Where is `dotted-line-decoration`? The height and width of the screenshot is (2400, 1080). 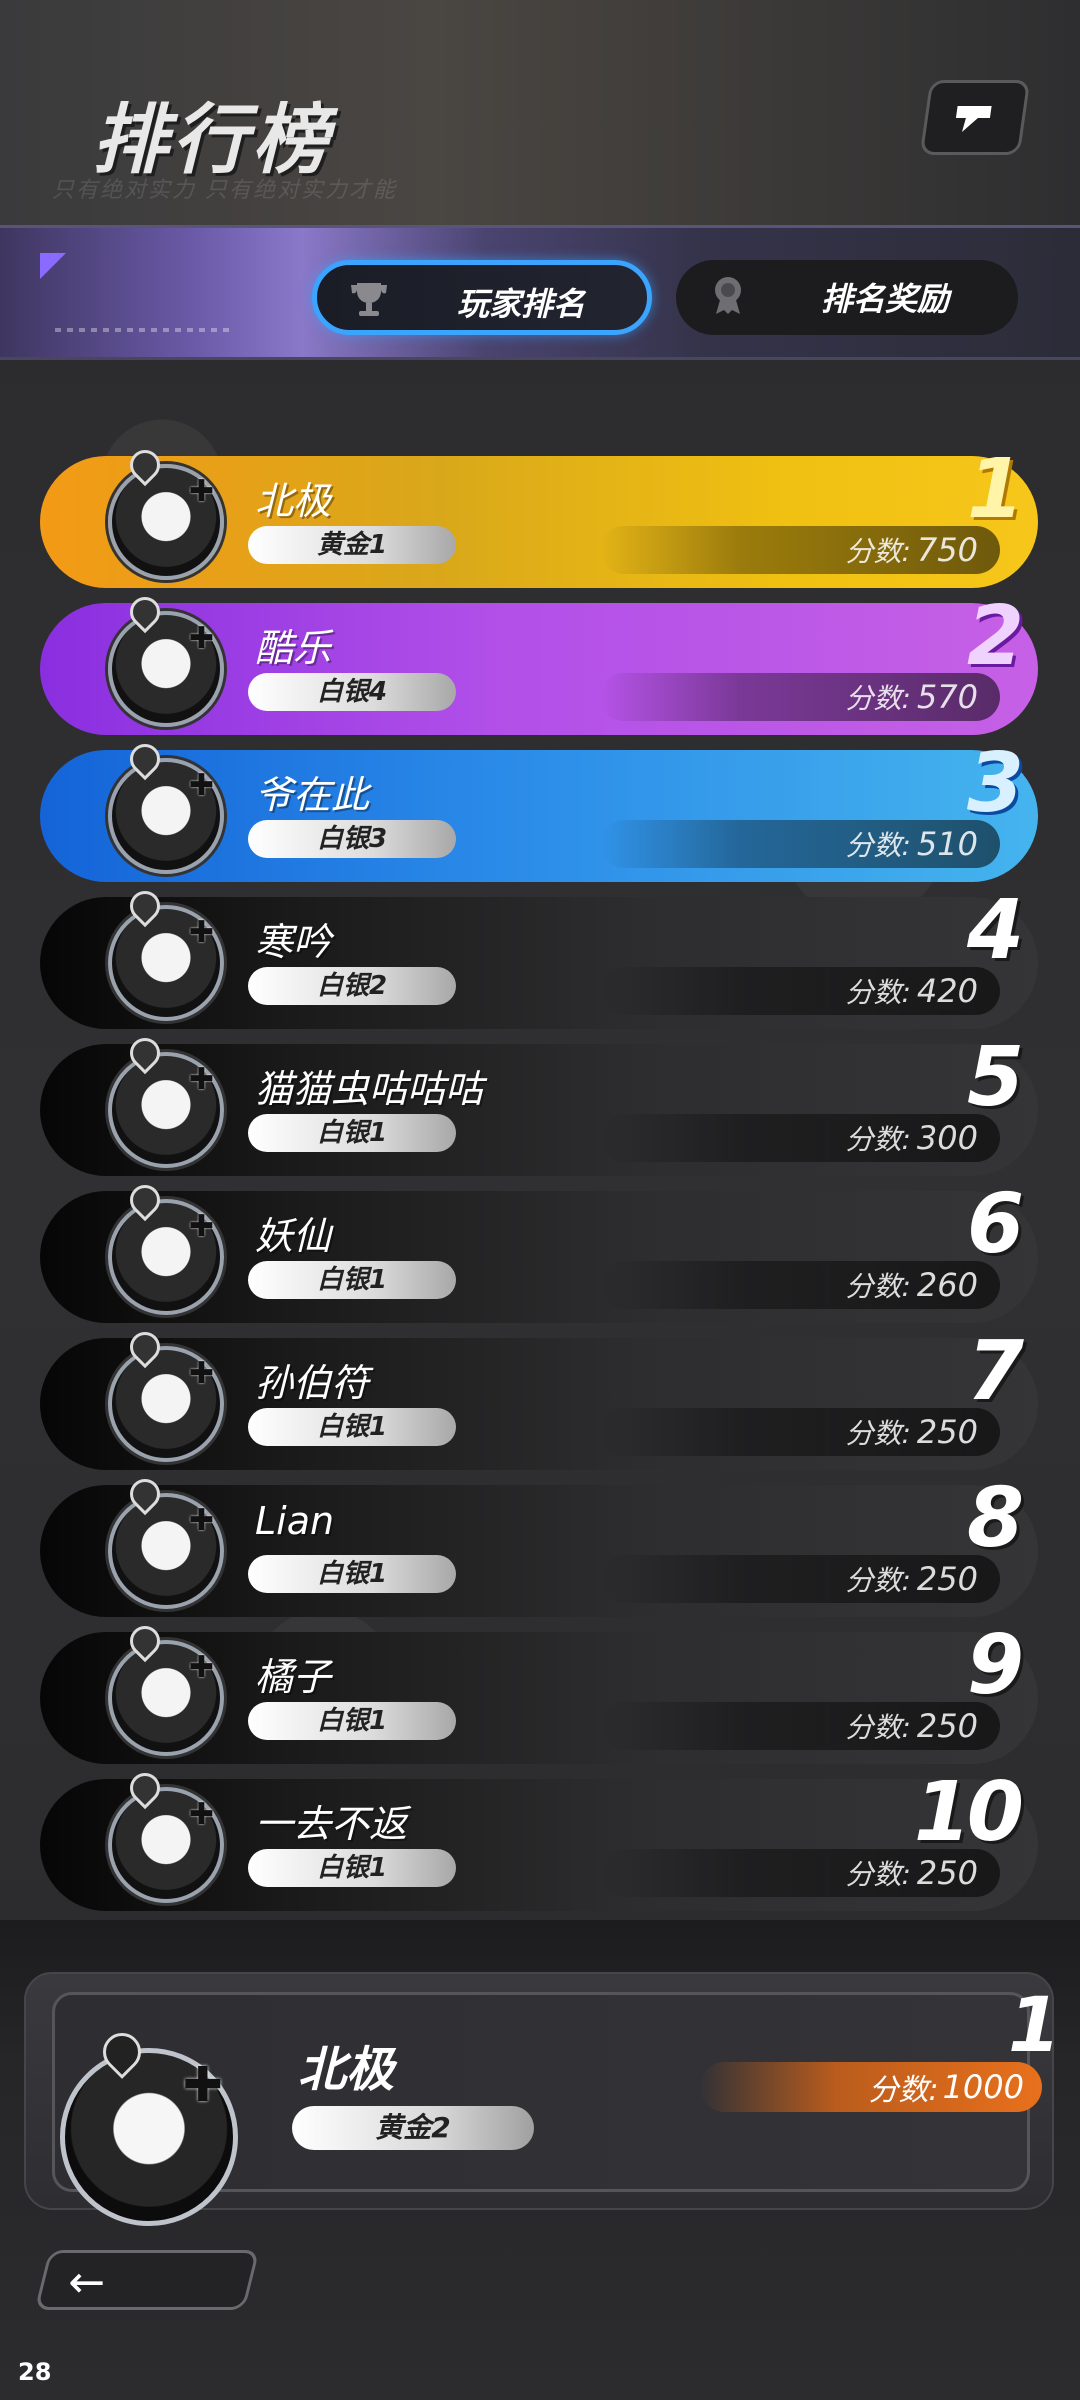
dotted-line-decoration is located at coordinates (145, 330).